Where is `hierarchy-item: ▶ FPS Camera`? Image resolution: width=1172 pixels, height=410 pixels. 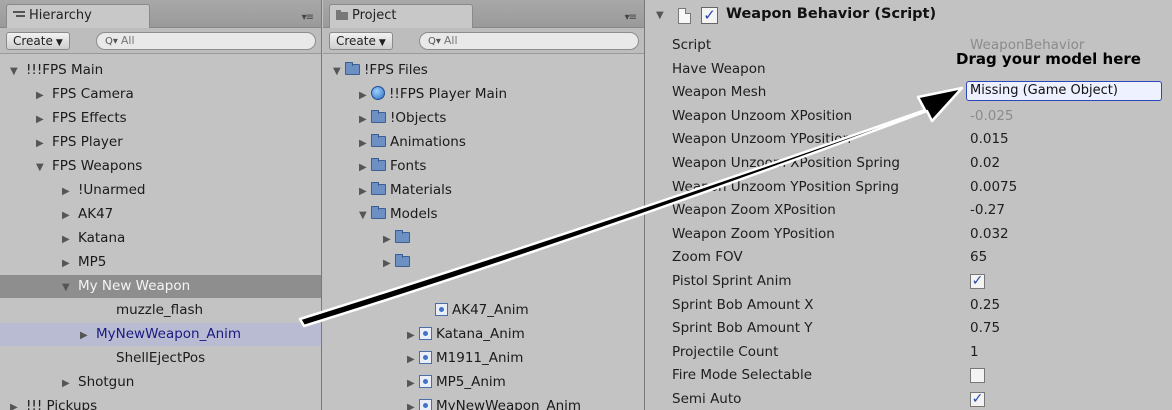
hierarchy-item: ▶ FPS Camera is located at coordinates (160, 94).